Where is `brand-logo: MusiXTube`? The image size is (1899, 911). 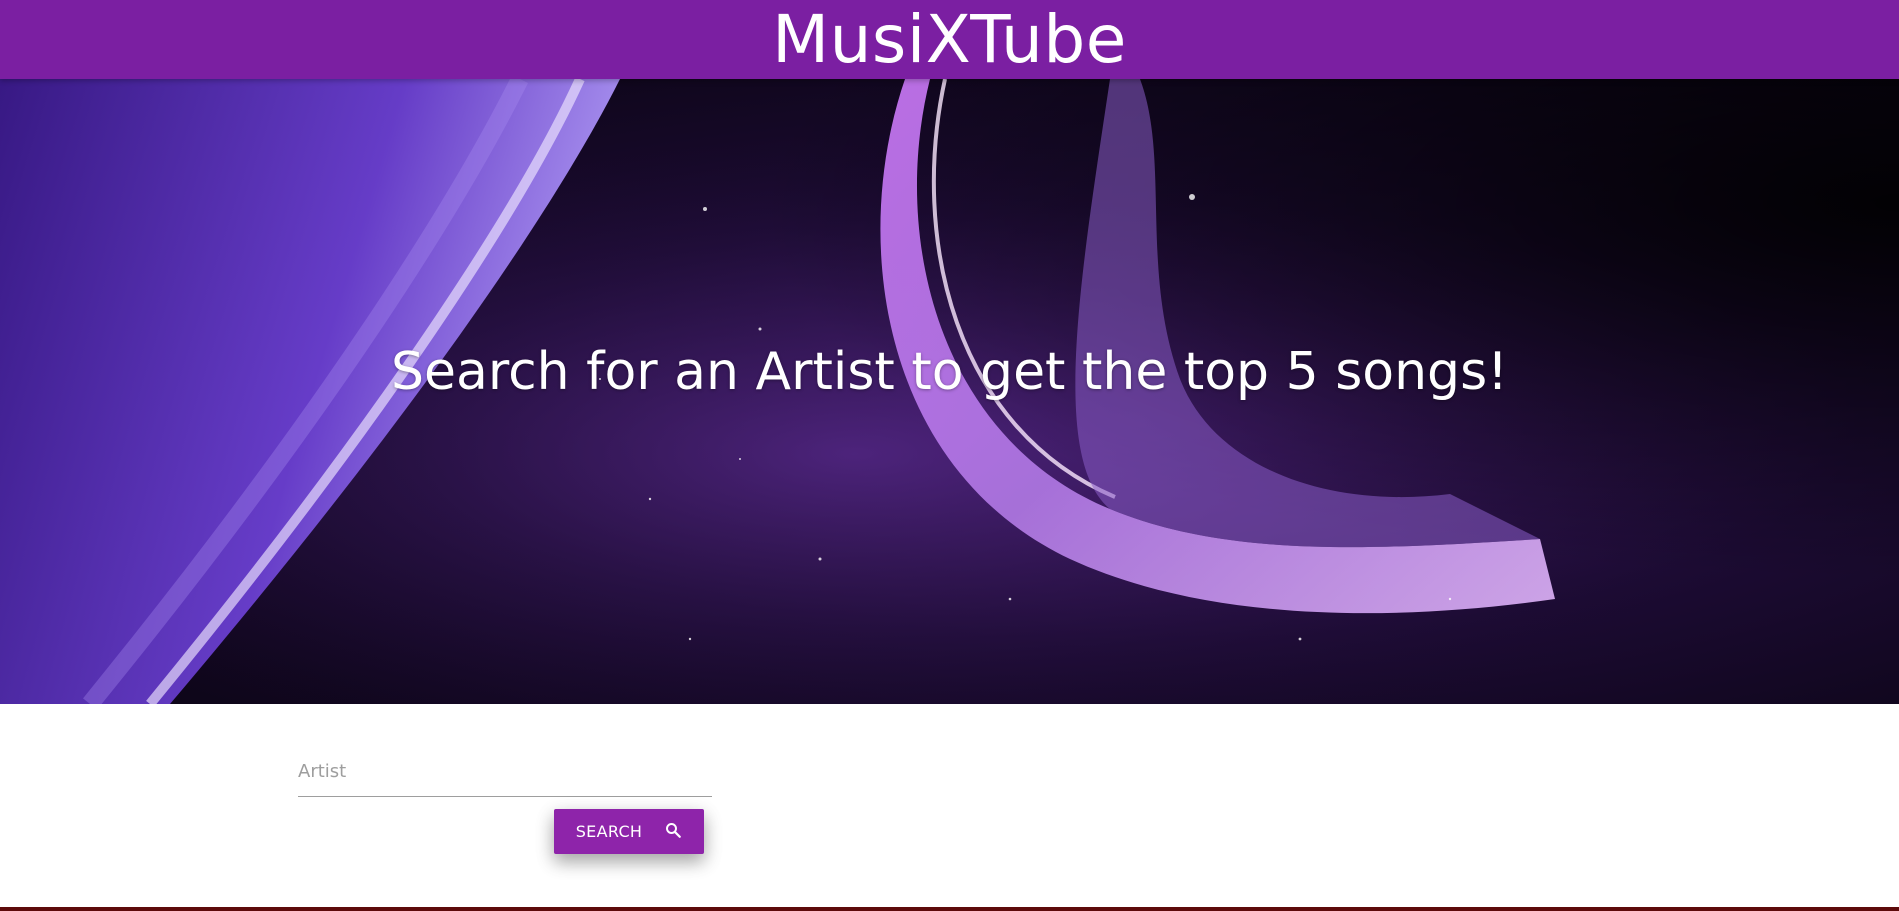 brand-logo: MusiXTube is located at coordinates (949, 39).